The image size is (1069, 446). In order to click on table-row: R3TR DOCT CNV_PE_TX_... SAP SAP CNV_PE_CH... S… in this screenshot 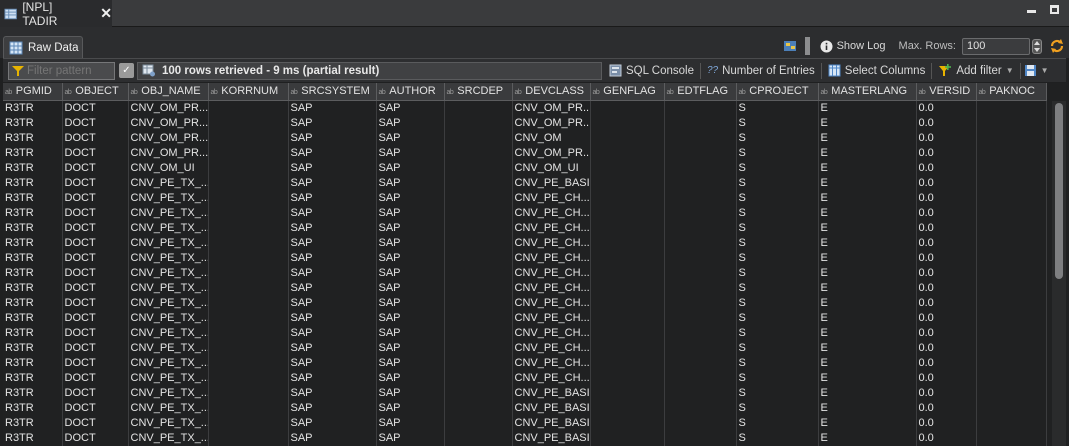, I will do `click(525, 303)`.